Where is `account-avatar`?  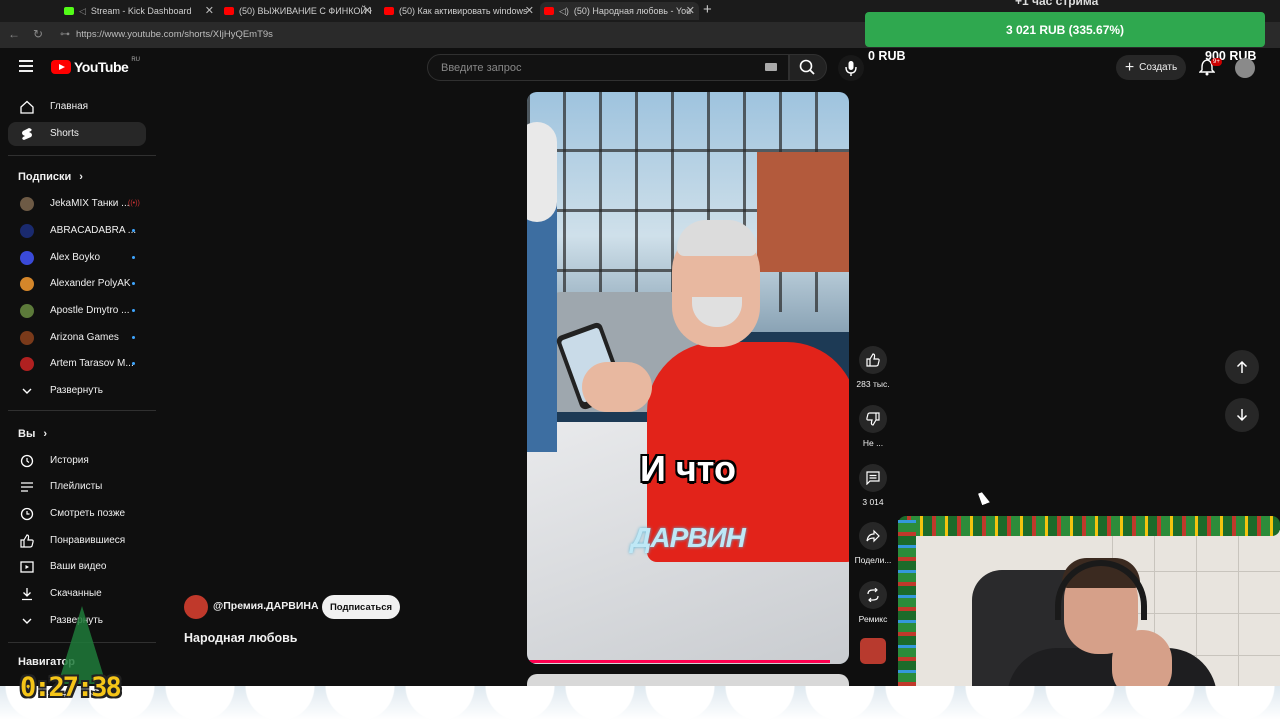
account-avatar is located at coordinates (1245, 68).